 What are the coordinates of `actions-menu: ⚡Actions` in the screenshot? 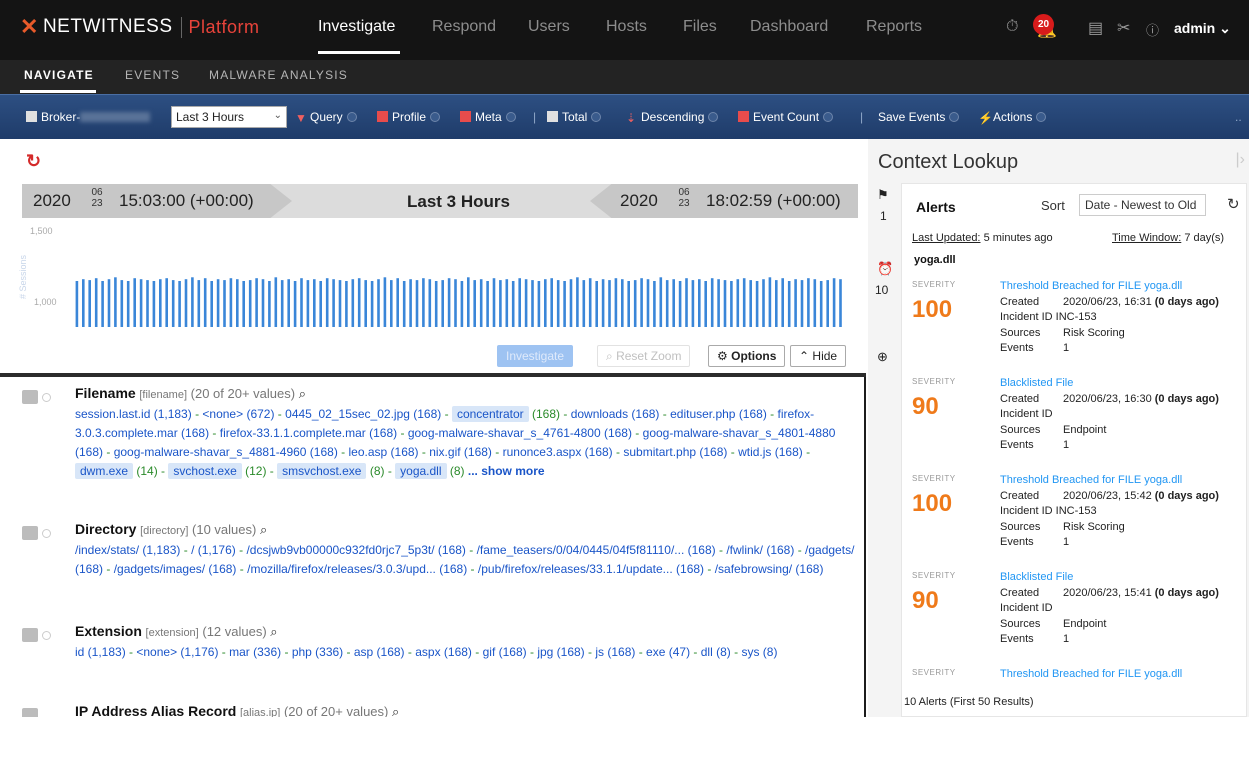 It's located at (1012, 117).